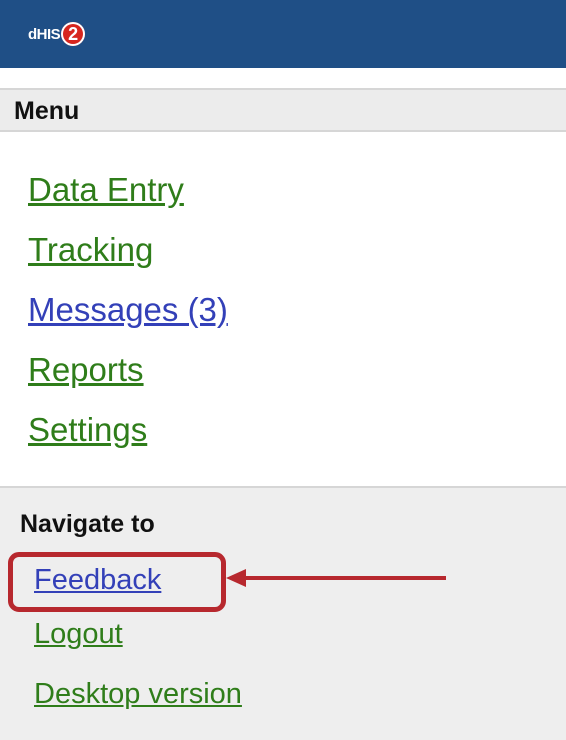  I want to click on menu-item-settings: Settings, so click(128, 430).